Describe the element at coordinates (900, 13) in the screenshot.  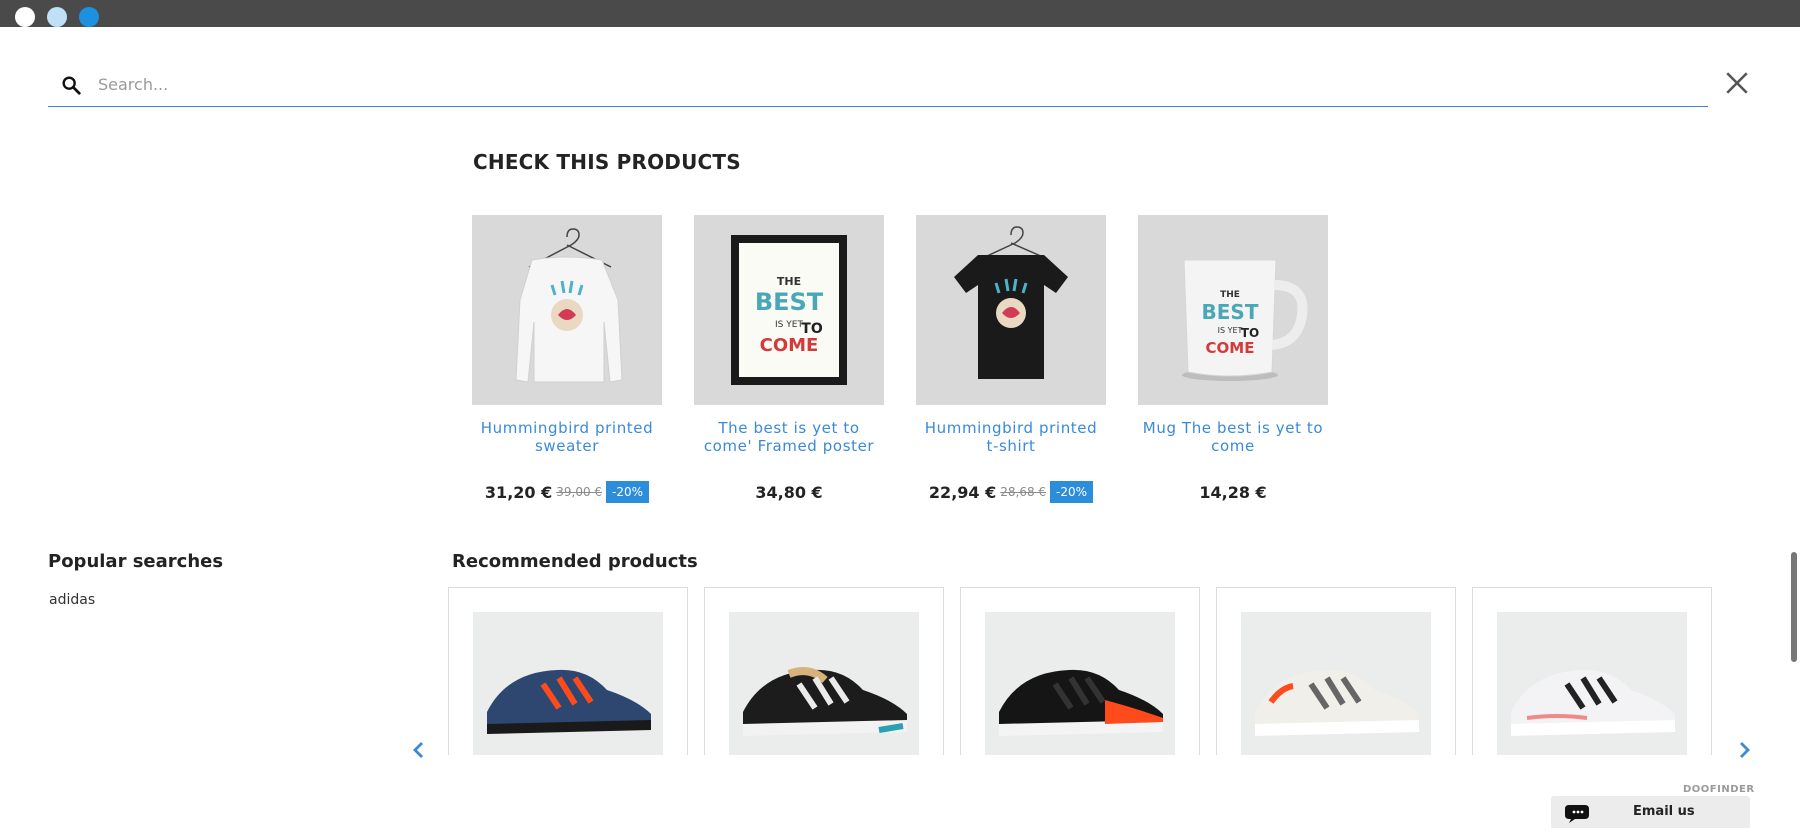
I see `browser-topbar` at that location.